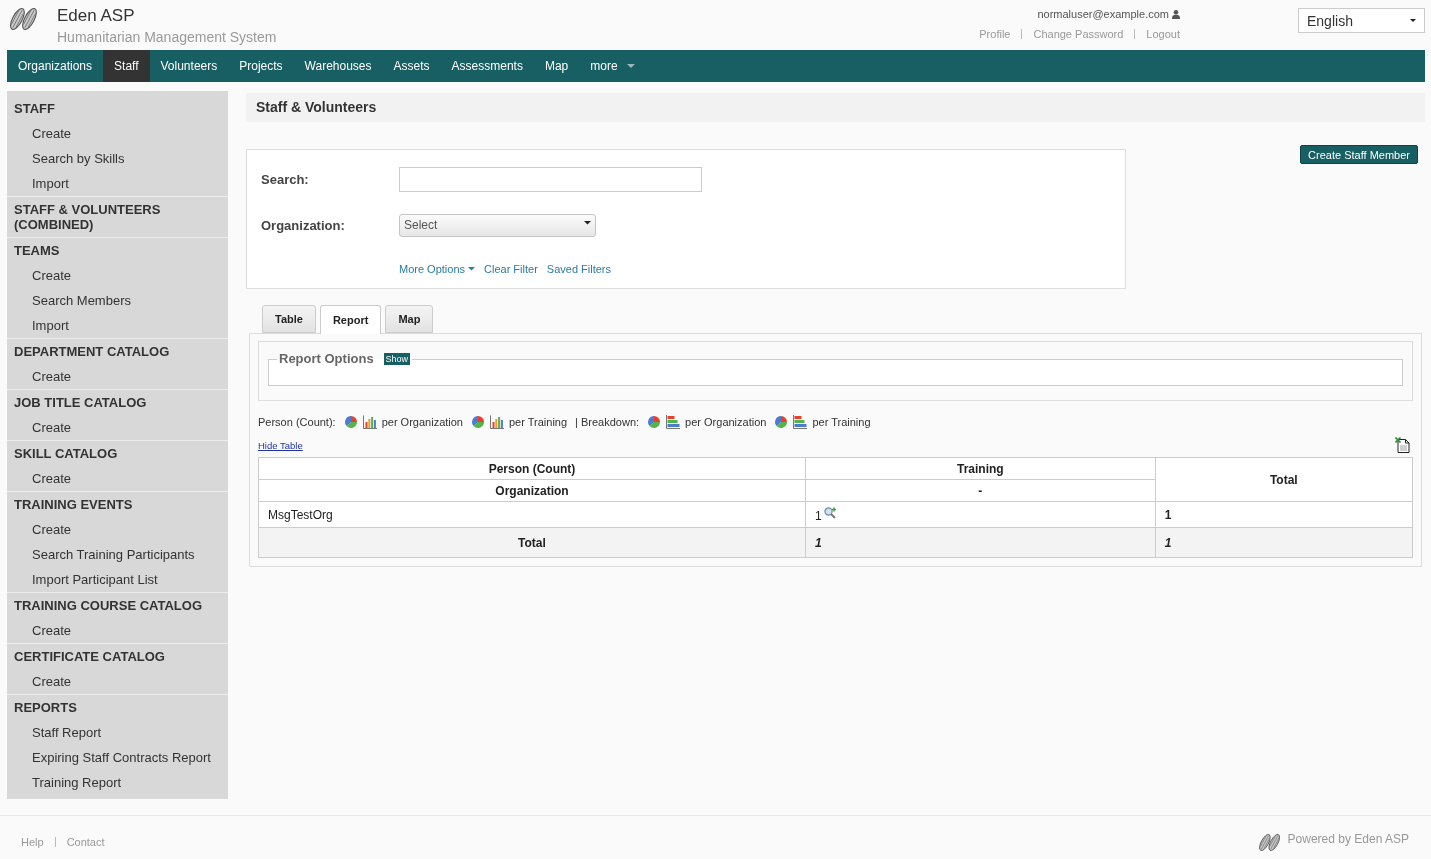 This screenshot has height=859, width=1431. What do you see at coordinates (1348, 838) in the screenshot?
I see `powered-by-text: Powered by Eden ASP` at bounding box center [1348, 838].